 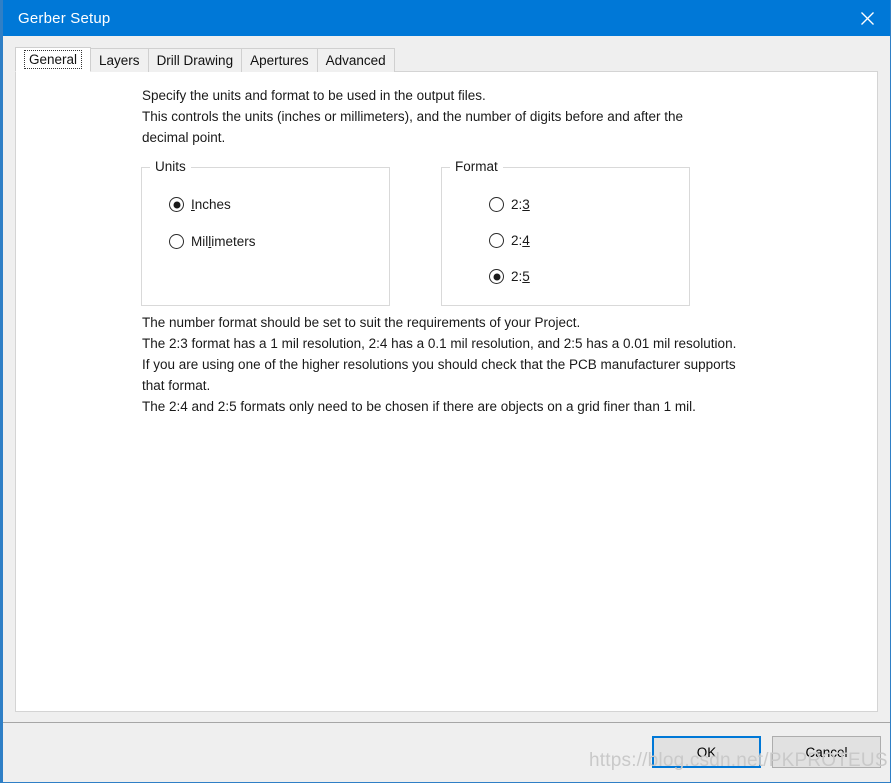 I want to click on tab-advanced: Advanced, so click(x=355, y=60).